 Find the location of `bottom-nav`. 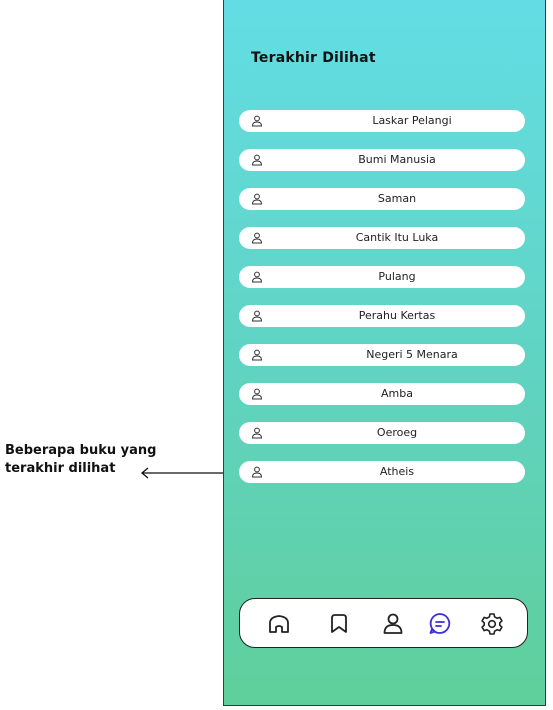

bottom-nav is located at coordinates (383, 623).